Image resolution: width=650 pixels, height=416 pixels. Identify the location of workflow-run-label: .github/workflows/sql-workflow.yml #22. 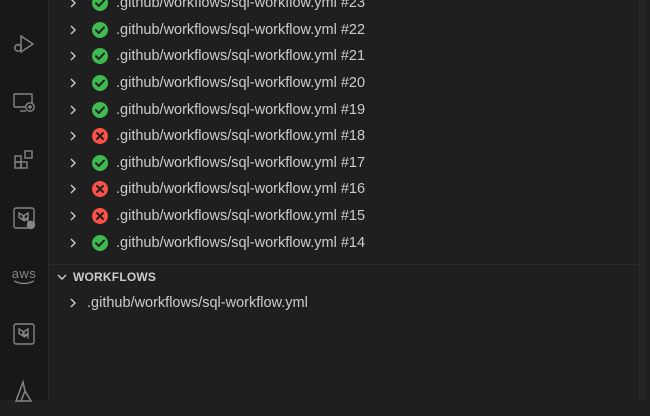
(241, 29).